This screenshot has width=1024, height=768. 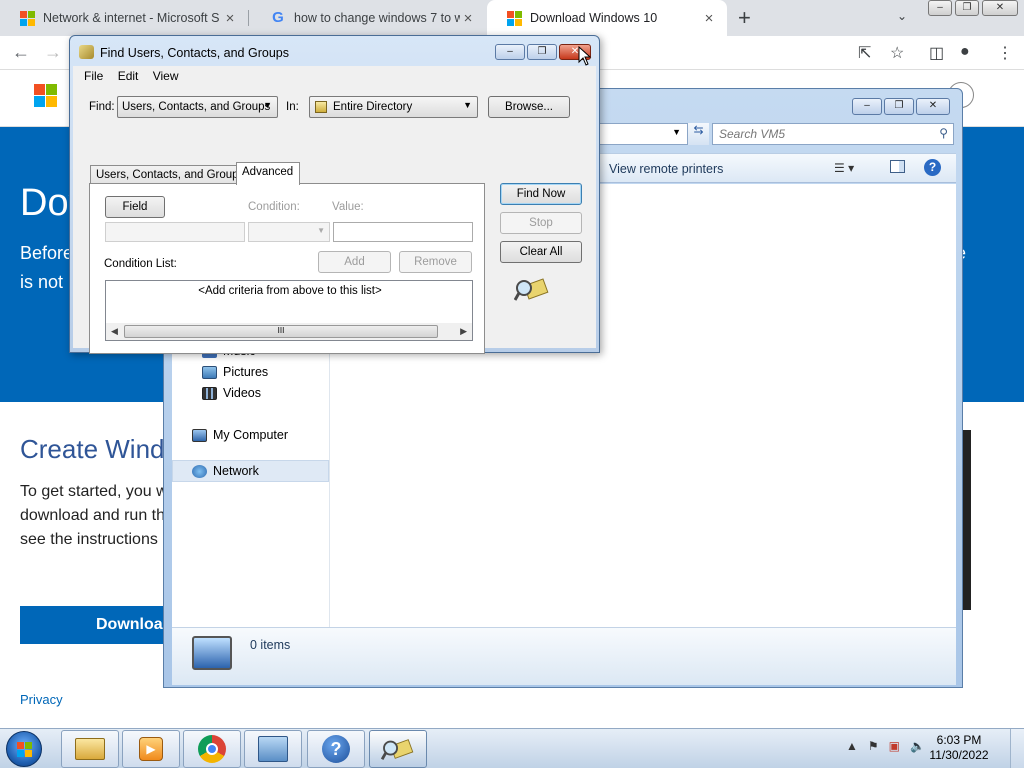 I want to click on tab-users-contacts-groups: Users, Contacts, and Groups, so click(x=167, y=175).